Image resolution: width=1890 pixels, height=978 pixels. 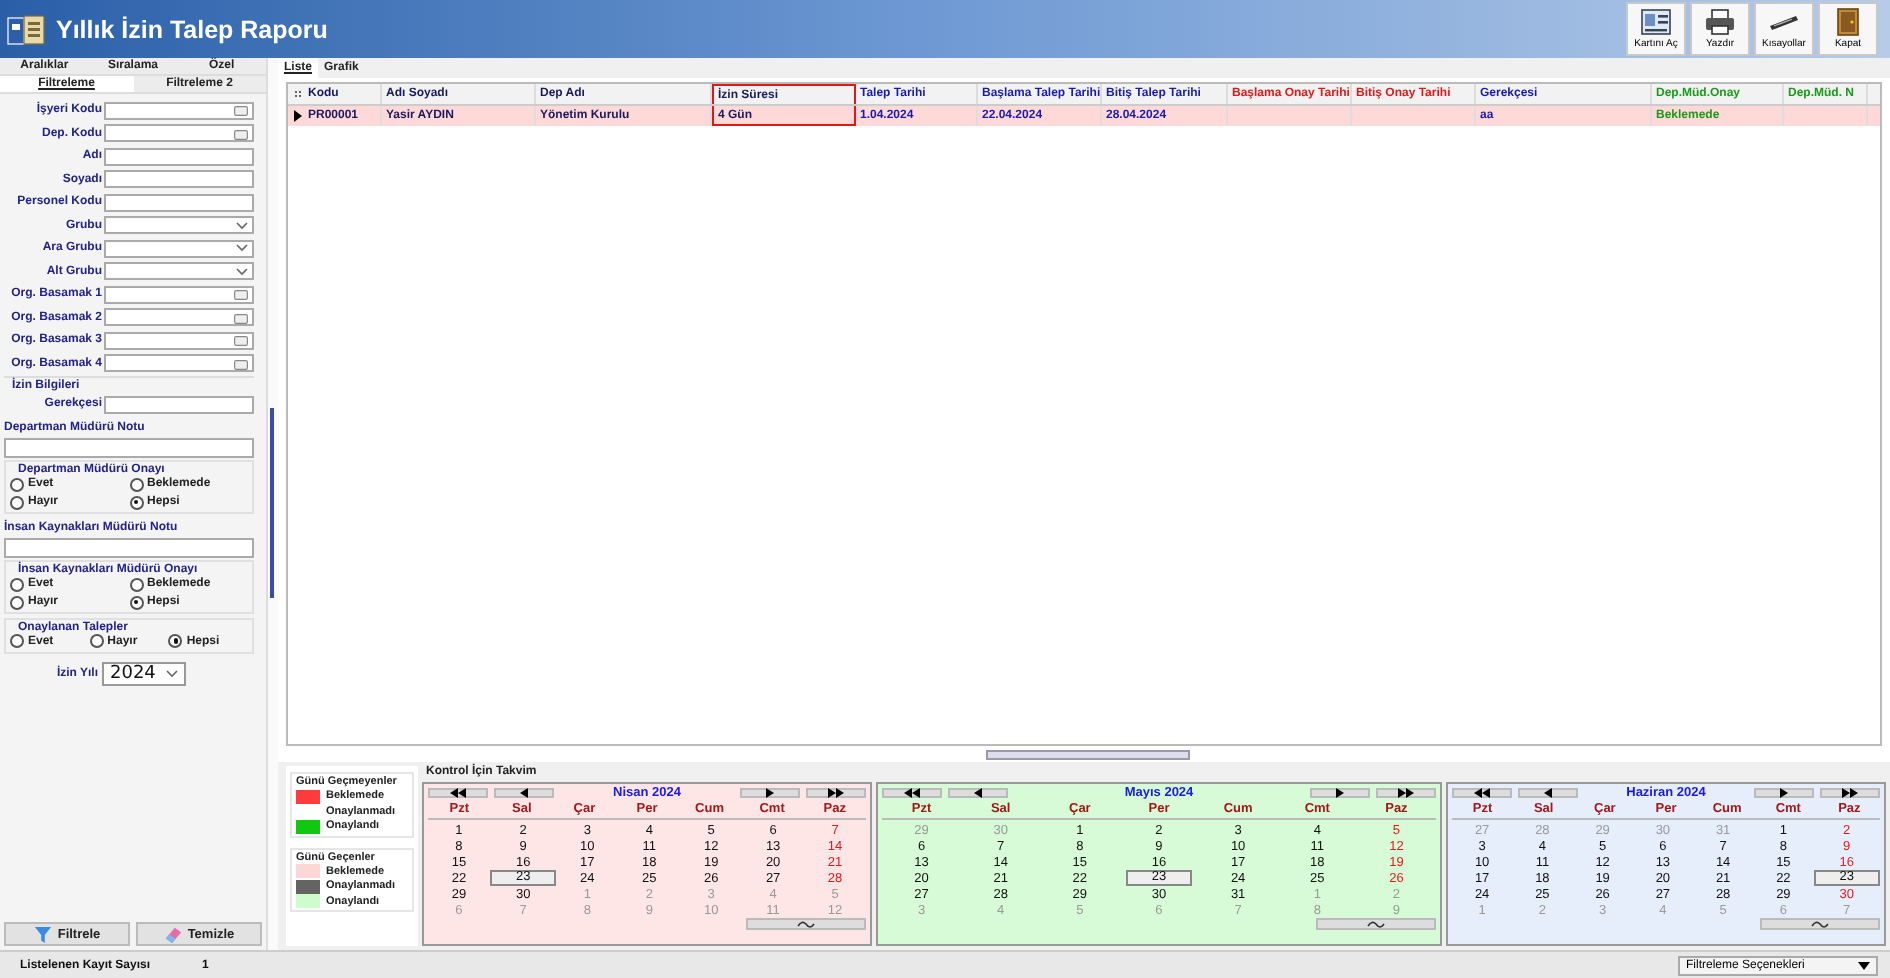 I want to click on app-icon, so click(x=26, y=29).